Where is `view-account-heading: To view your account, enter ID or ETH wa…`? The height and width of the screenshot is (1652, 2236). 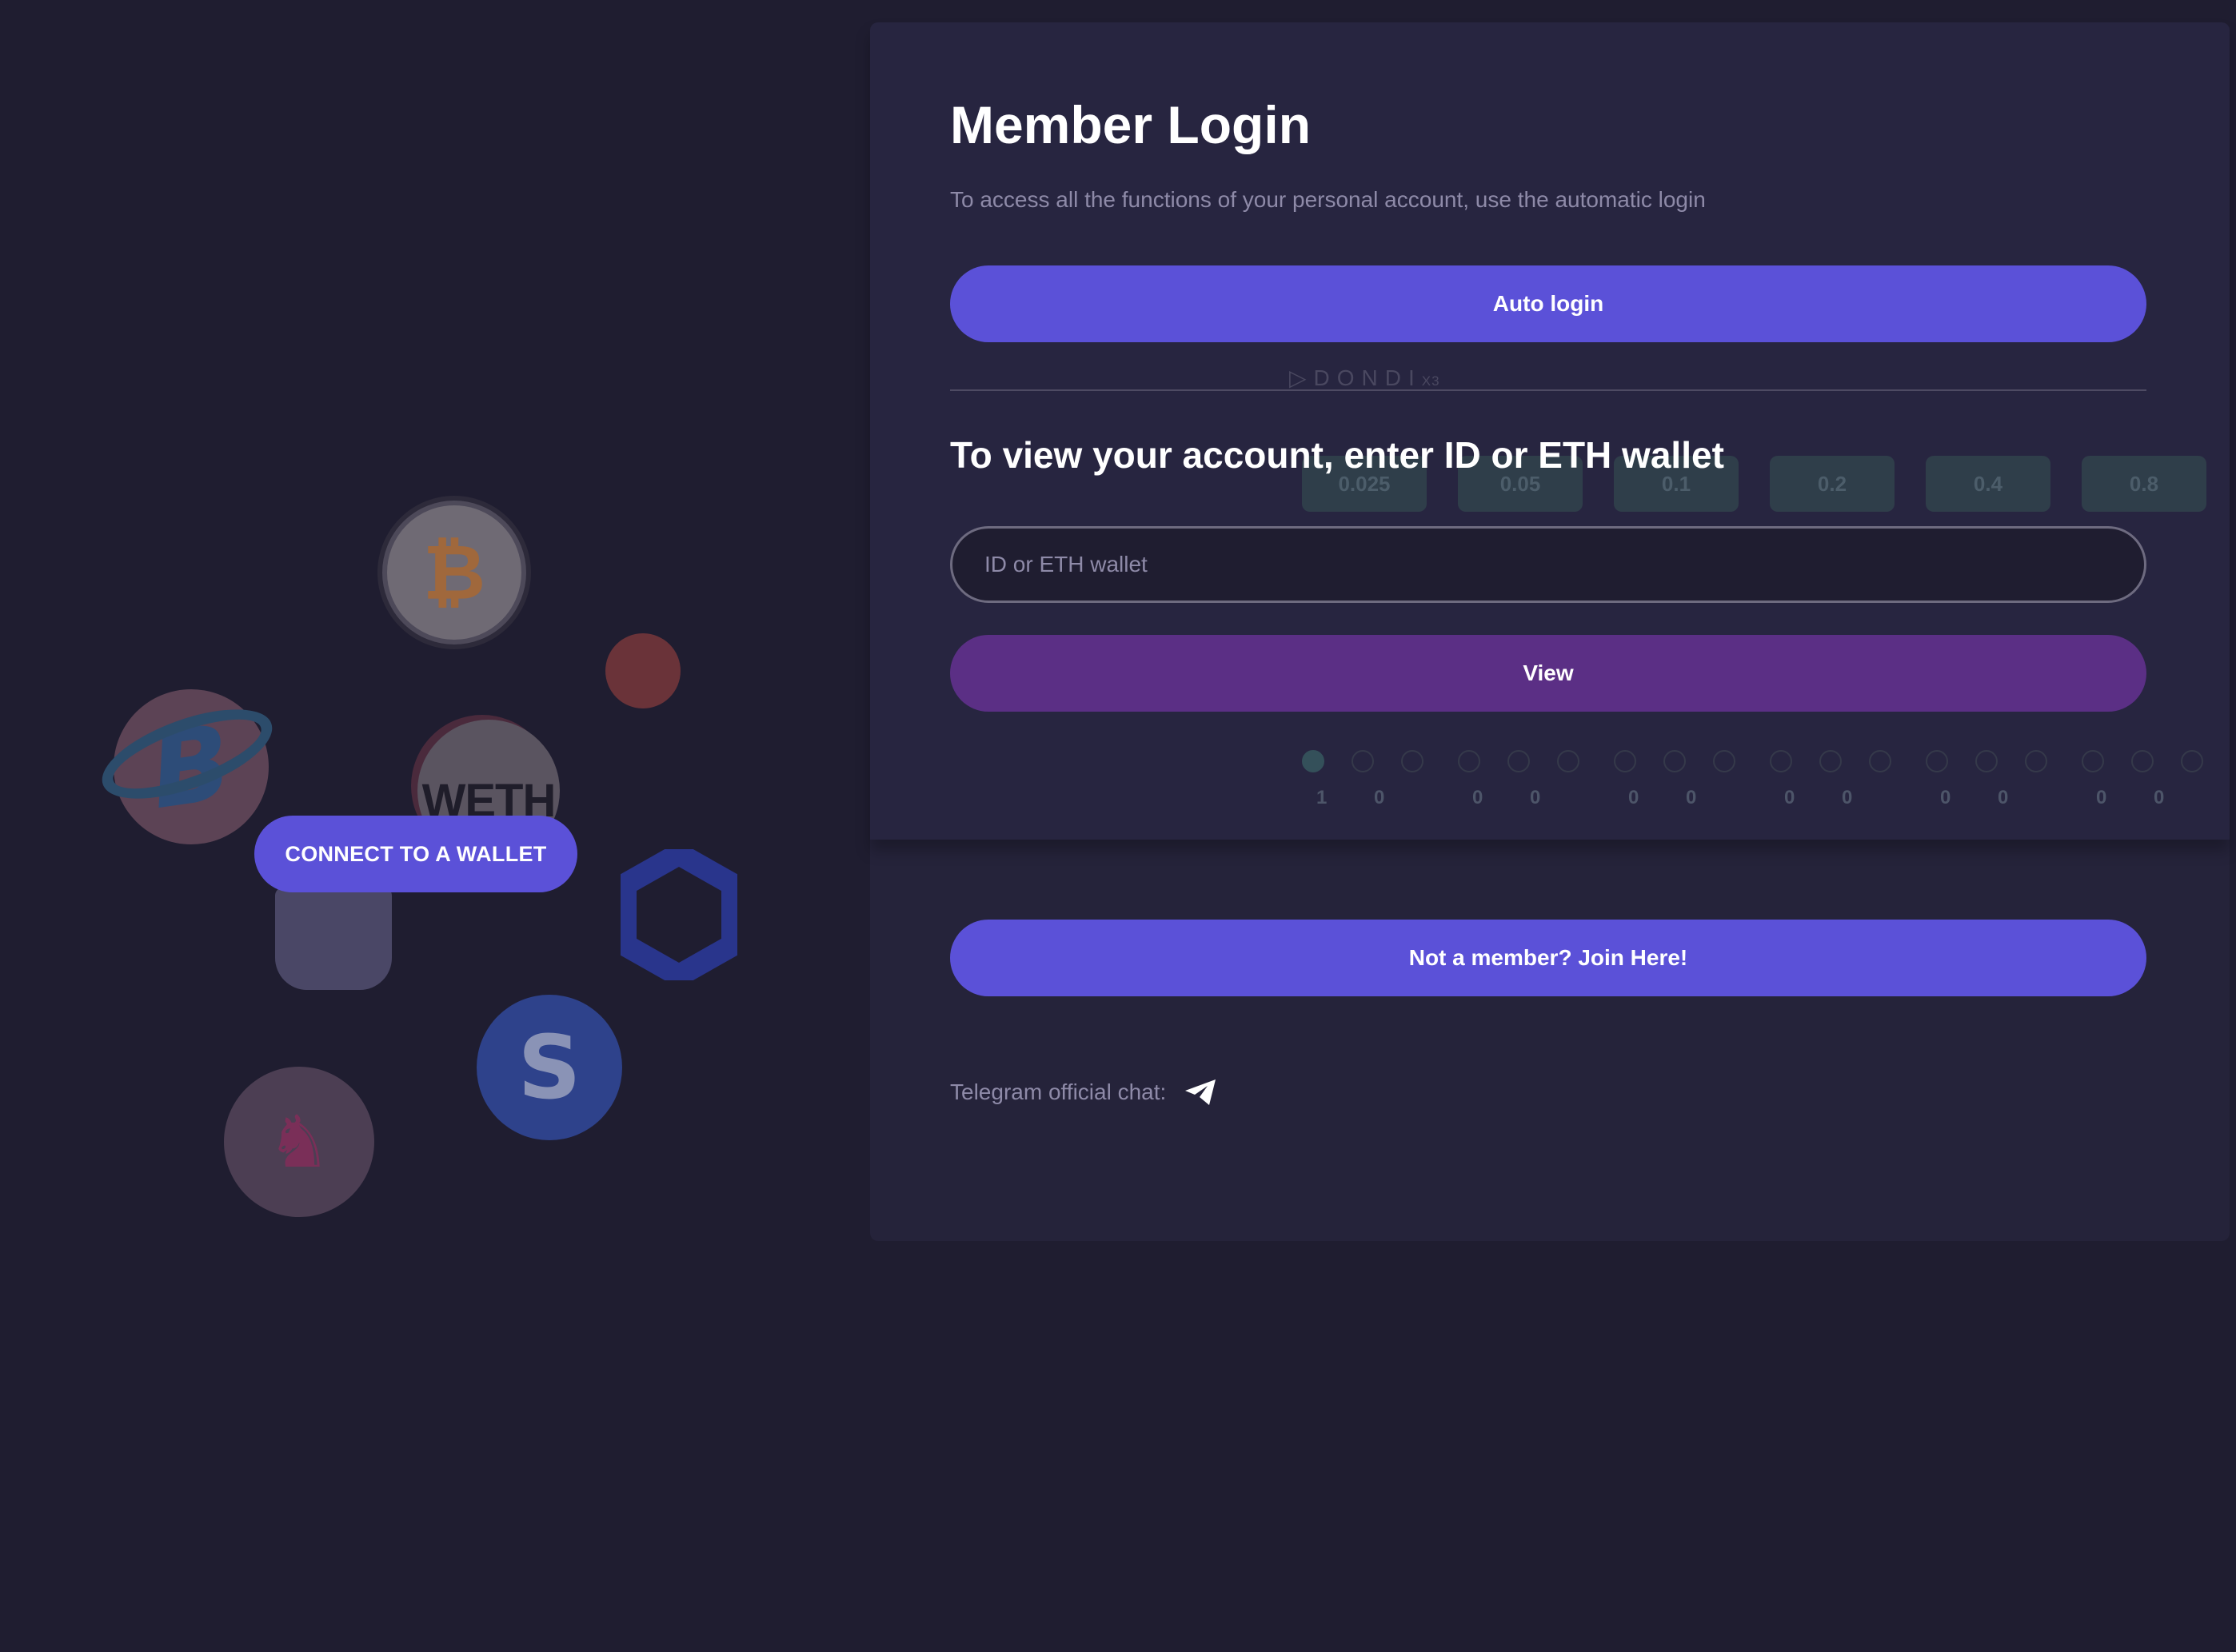
view-account-heading: To view your account, enter ID or ETH wa… is located at coordinates (1337, 455).